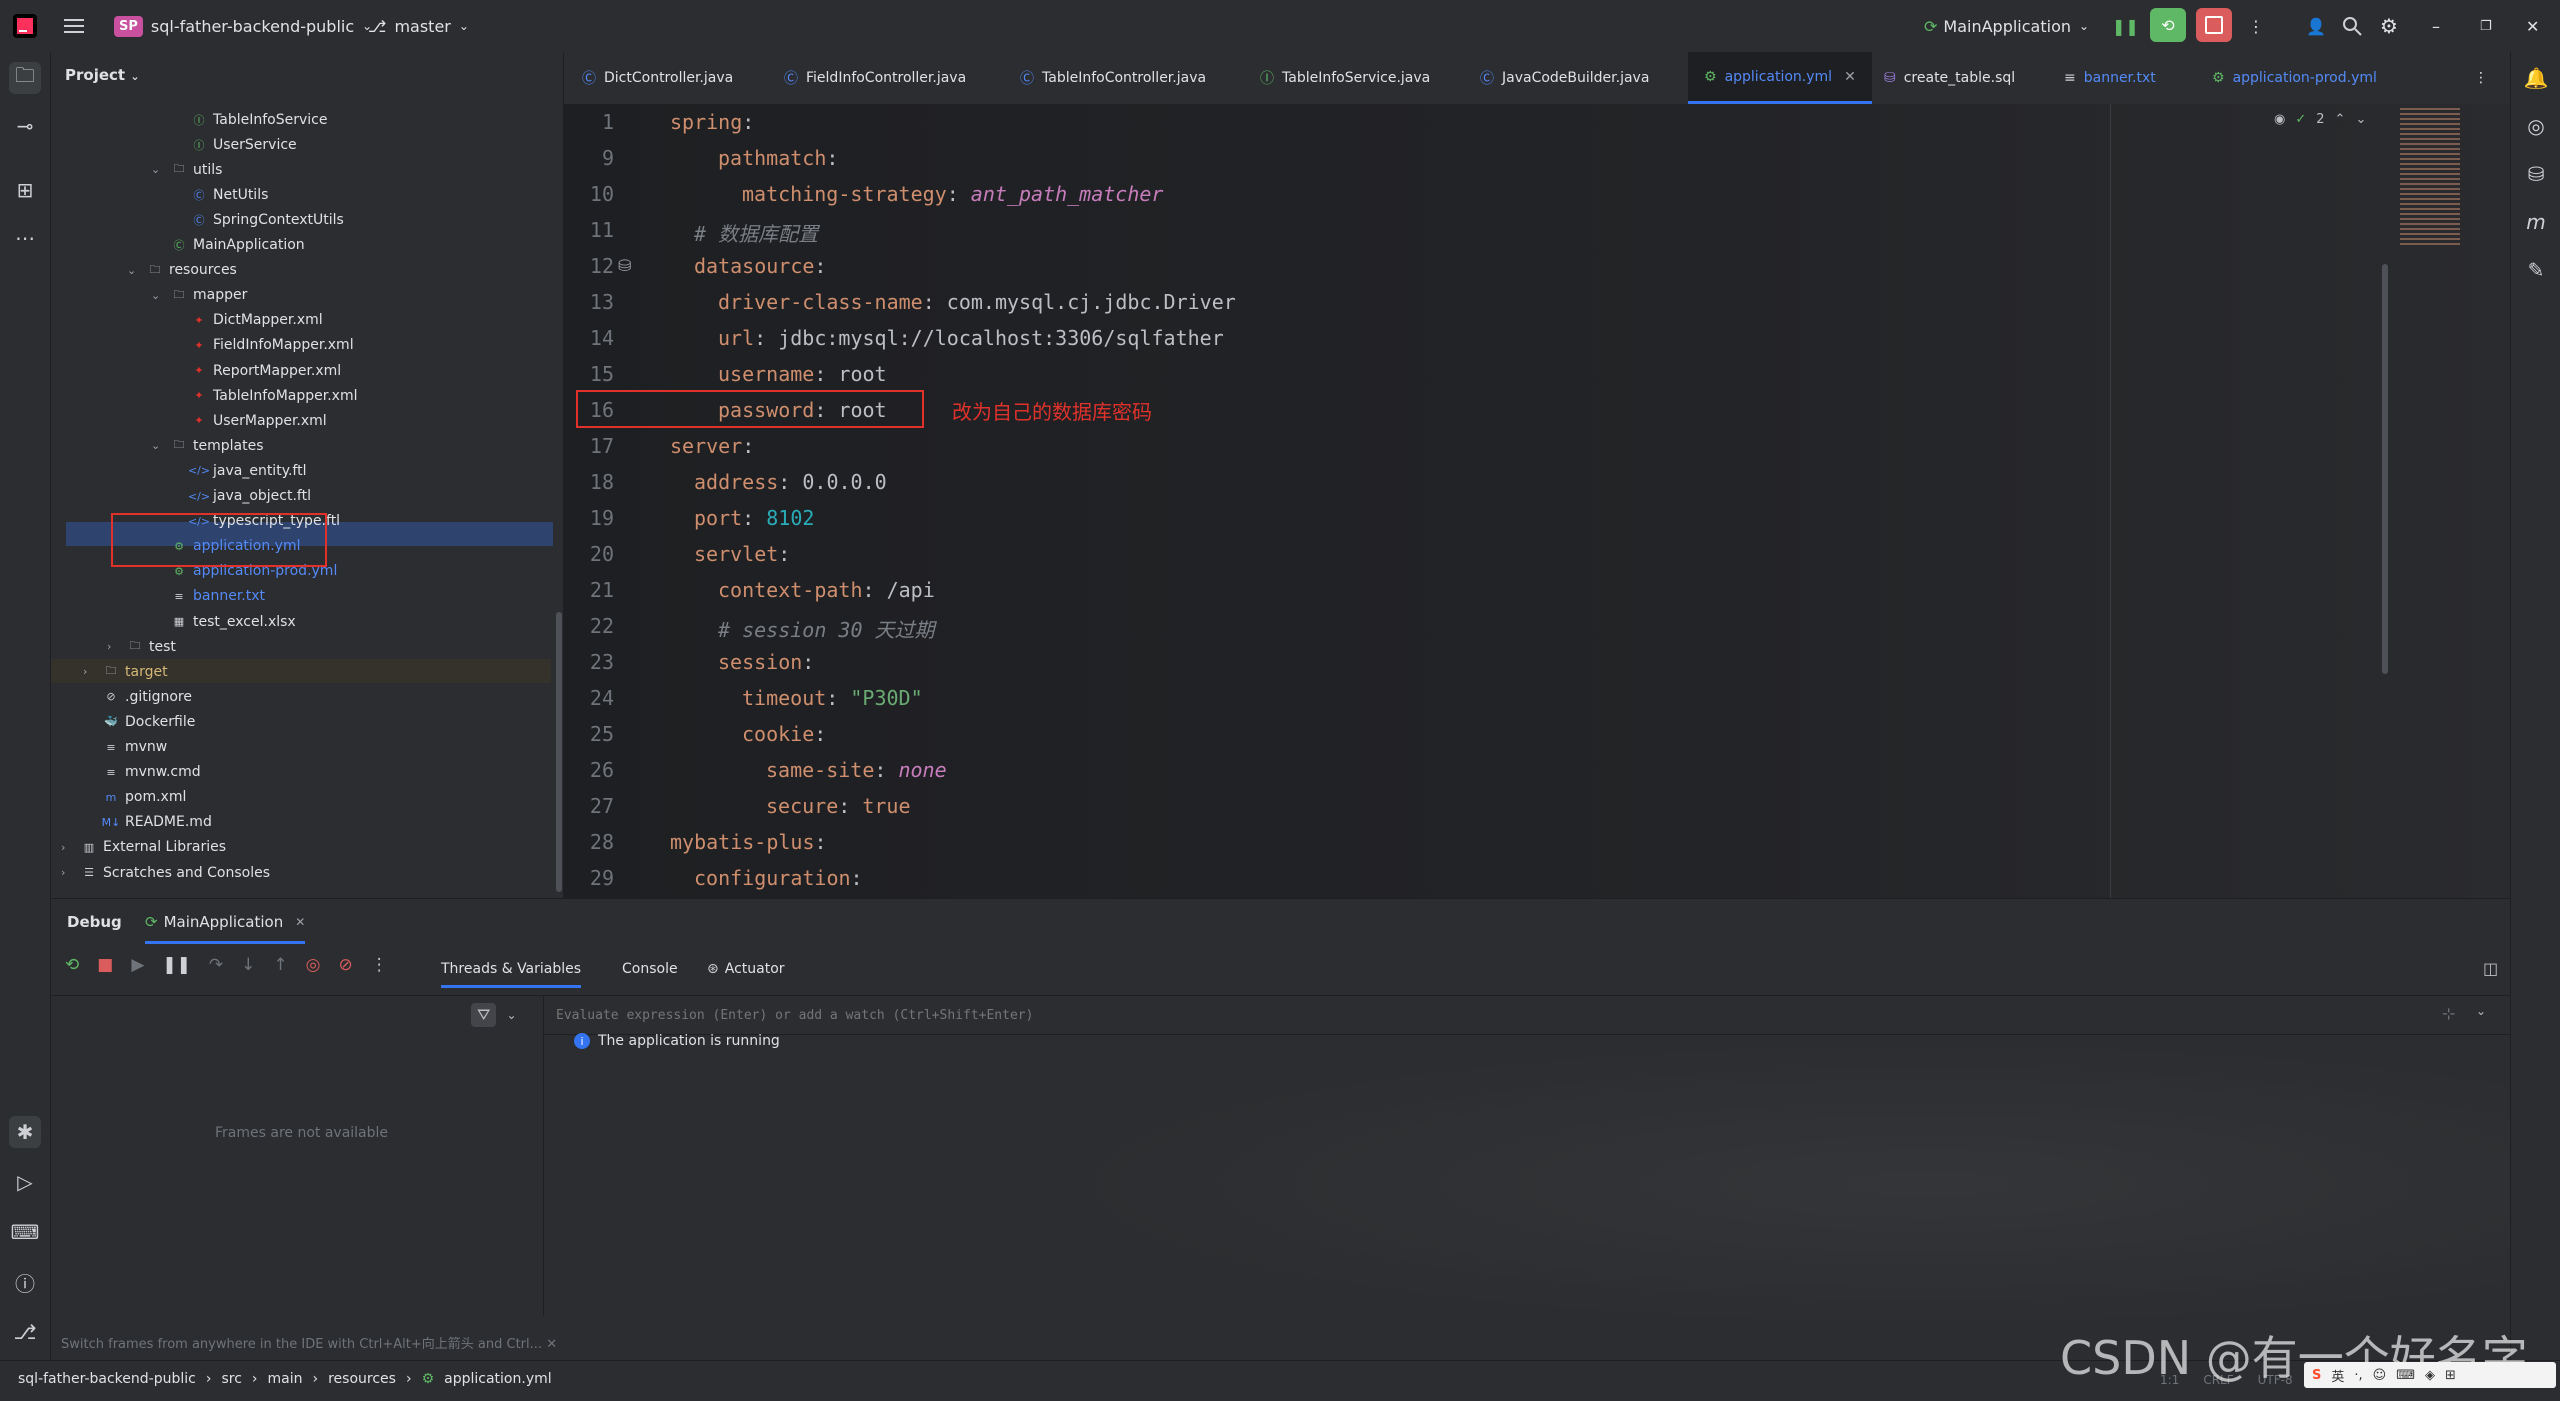 This screenshot has width=2560, height=1401. I want to click on tab-application-yml: ⚙ application.yml ✕, so click(1780, 78).